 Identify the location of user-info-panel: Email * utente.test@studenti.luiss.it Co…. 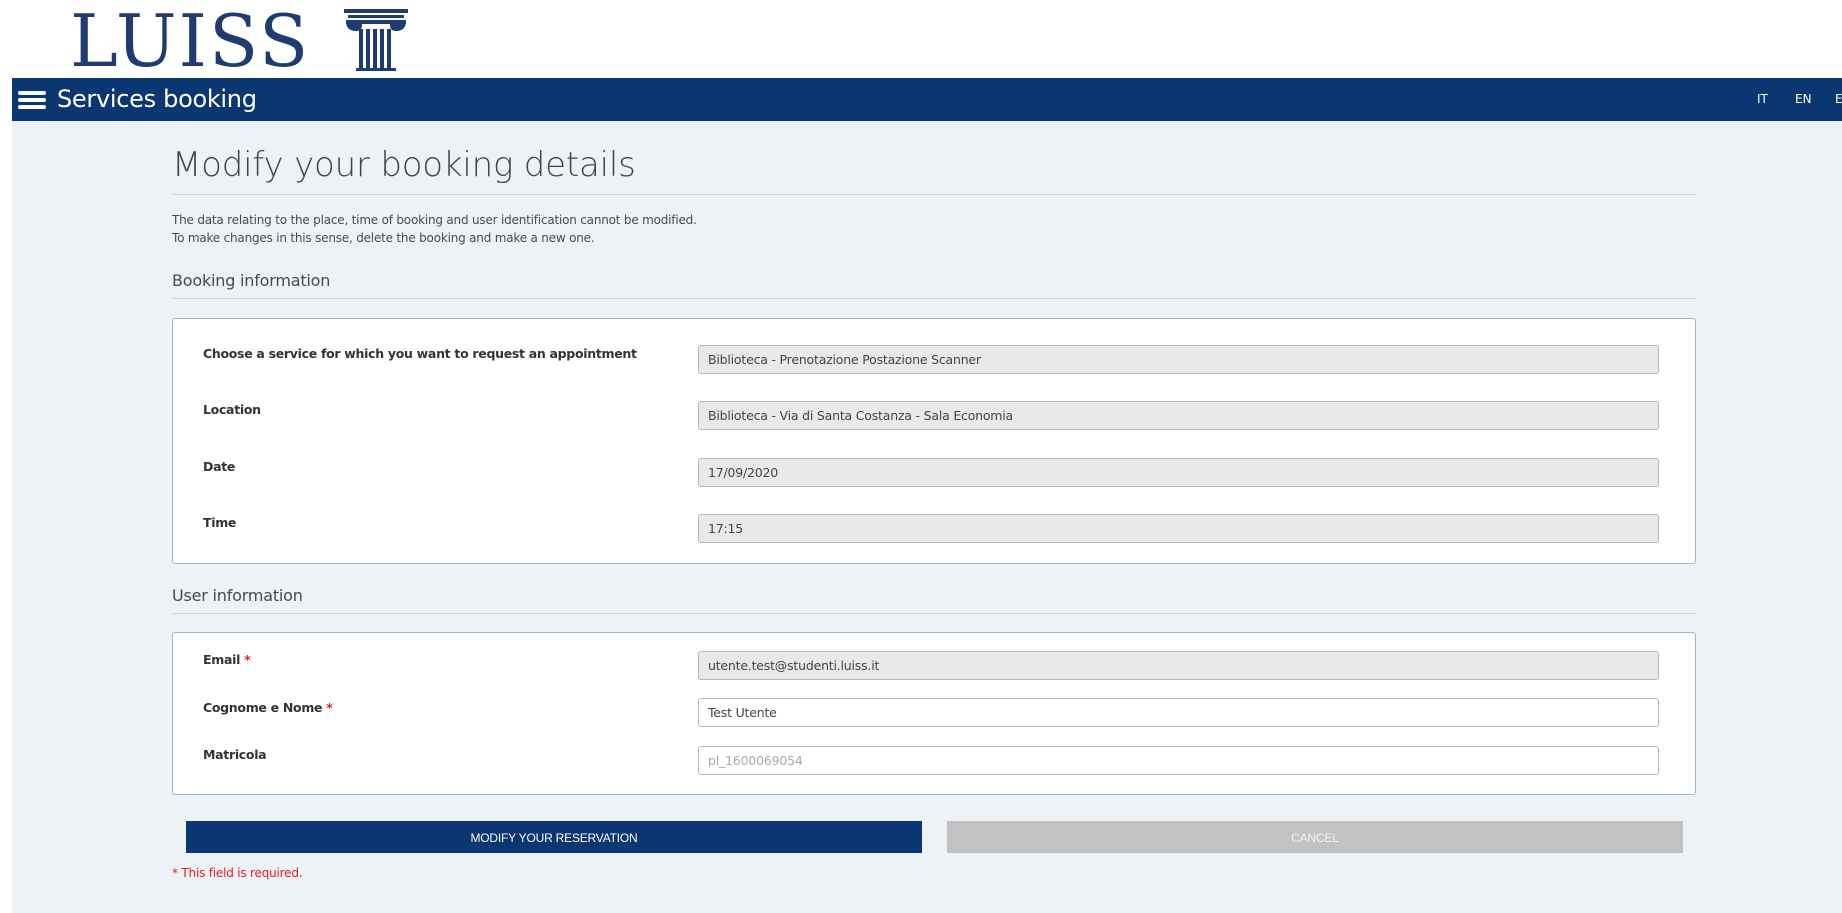
(934, 713).